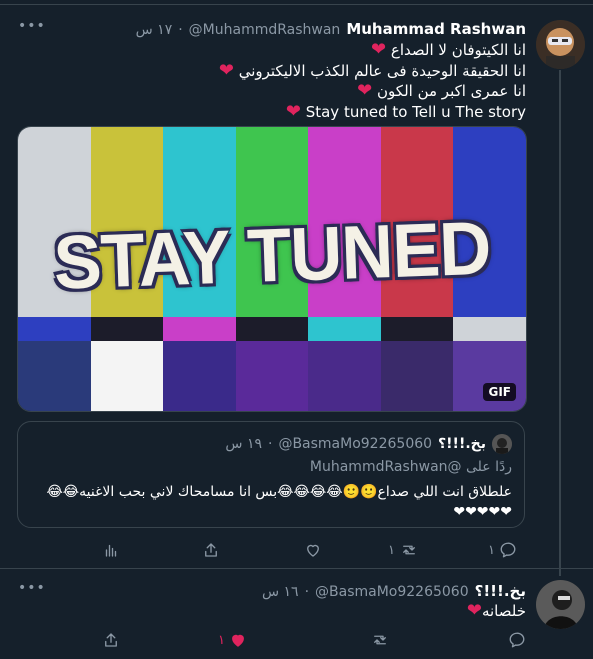 This screenshot has width=593, height=659. What do you see at coordinates (265, 30) in the screenshot?
I see `tweet-handle: @MuhammdRashwan` at bounding box center [265, 30].